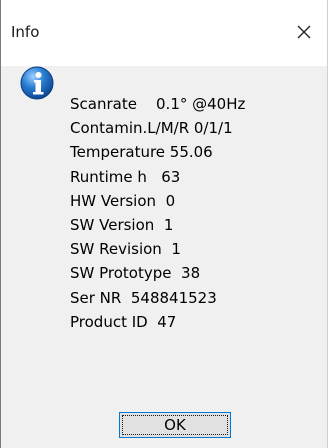 The width and height of the screenshot is (328, 448). I want to click on ok-button: OK, so click(175, 425).